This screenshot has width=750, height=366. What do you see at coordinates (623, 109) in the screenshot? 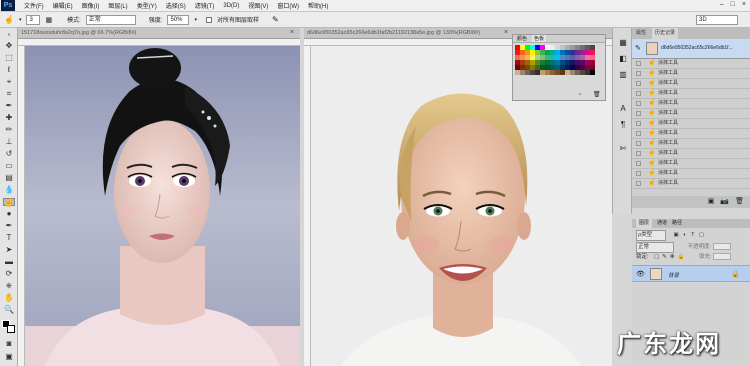
I see `character-panel-icon: A` at bounding box center [623, 109].